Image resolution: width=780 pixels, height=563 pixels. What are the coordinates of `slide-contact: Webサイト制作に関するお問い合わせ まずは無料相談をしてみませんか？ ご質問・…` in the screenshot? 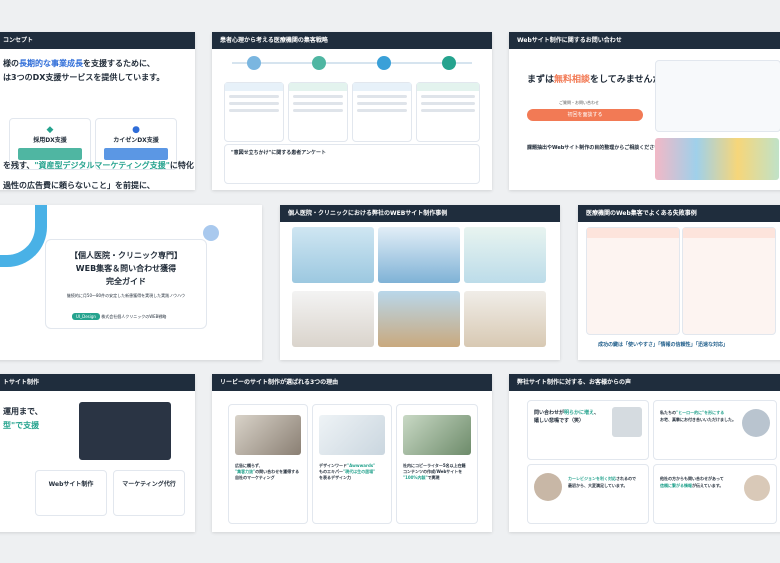 It's located at (644, 111).